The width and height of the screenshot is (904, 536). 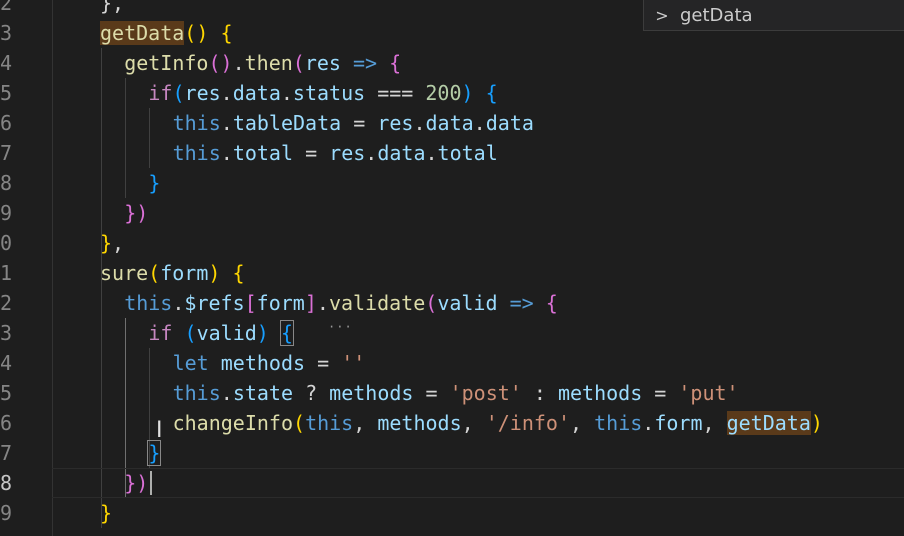 What do you see at coordinates (539, 393) in the screenshot?
I see `code-token: :` at bounding box center [539, 393].